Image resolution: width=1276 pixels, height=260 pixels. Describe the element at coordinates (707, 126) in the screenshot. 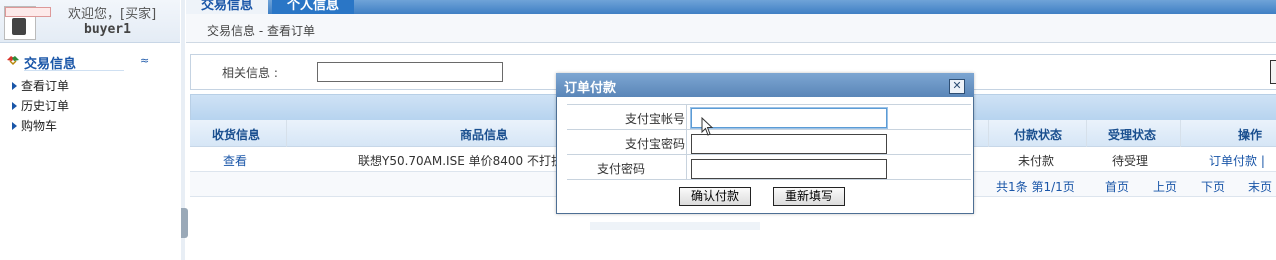

I see `mouse-pointer-icon` at that location.